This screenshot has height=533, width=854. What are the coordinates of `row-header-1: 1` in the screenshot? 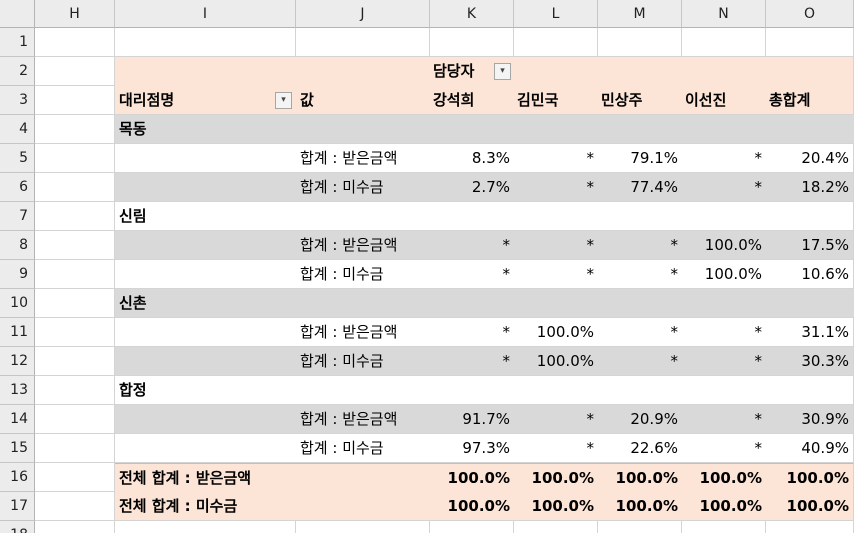 It's located at (17, 42).